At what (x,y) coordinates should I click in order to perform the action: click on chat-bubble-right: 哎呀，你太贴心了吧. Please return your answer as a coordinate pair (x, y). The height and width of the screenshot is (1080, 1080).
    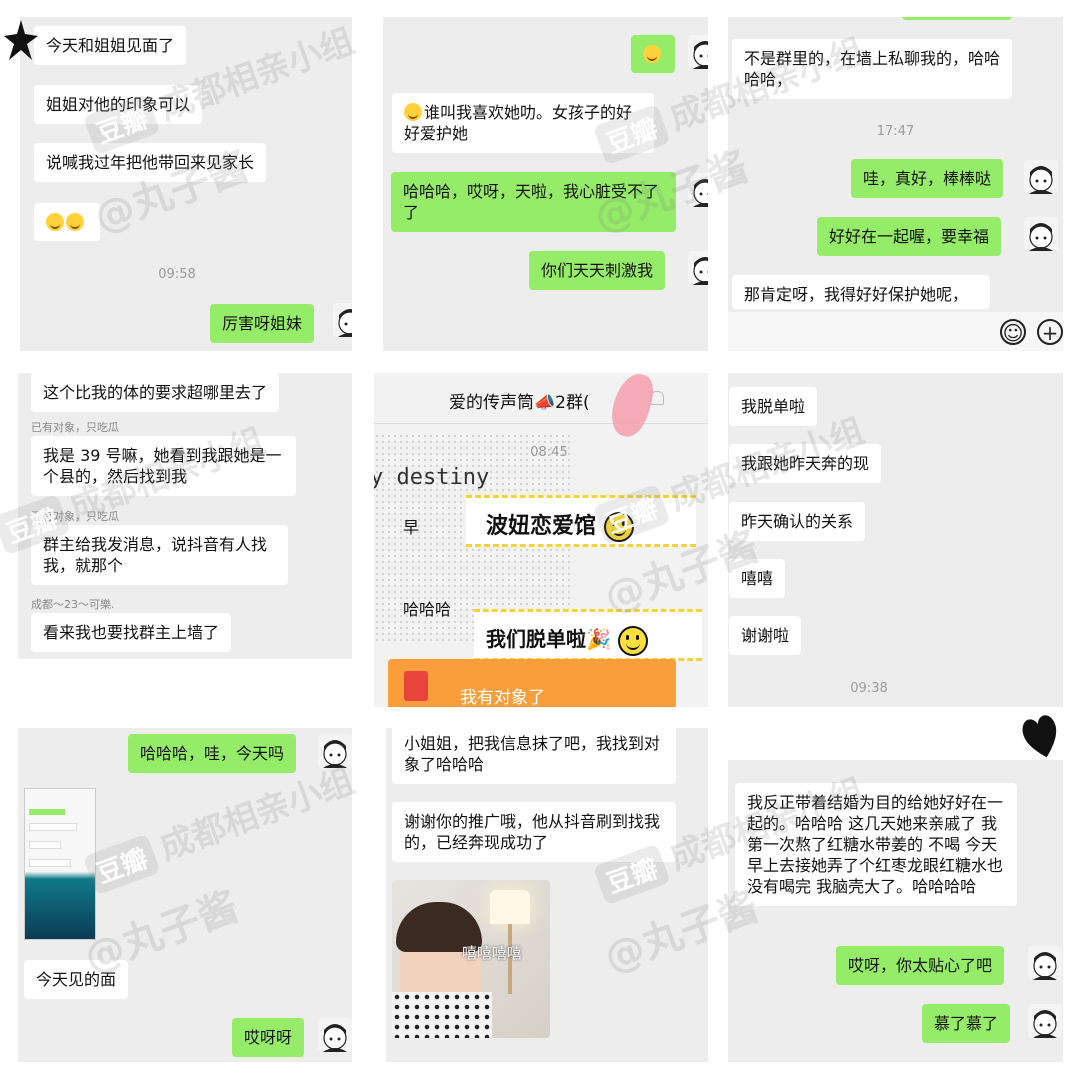
    Looking at the image, I should click on (920, 965).